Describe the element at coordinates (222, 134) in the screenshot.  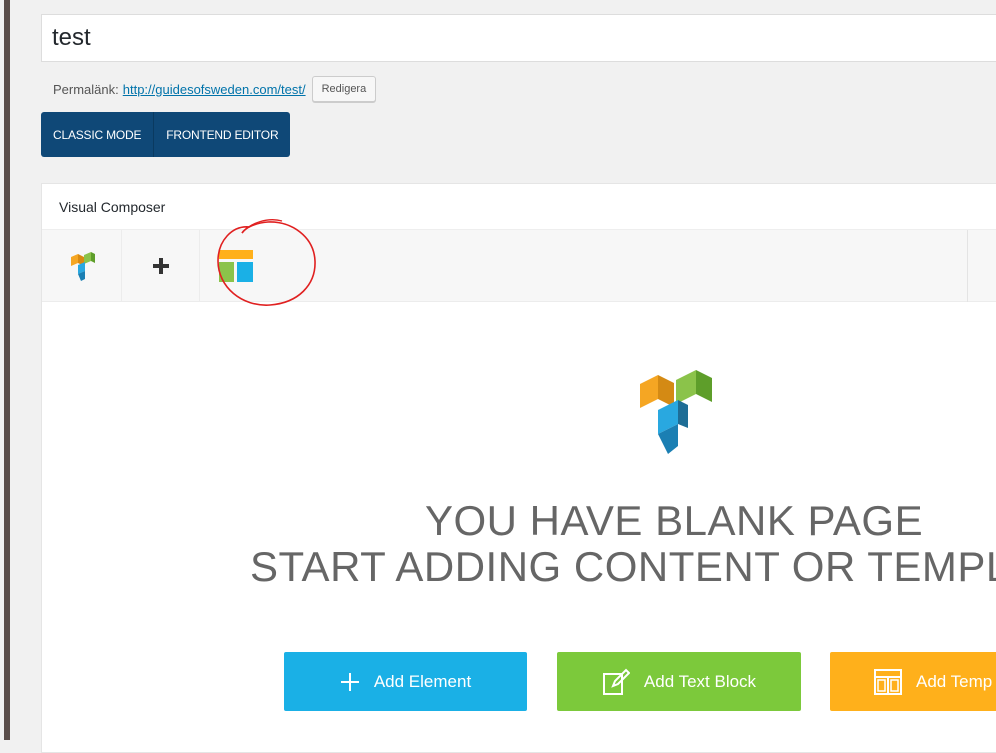
I see `frontend-editor-button: FRONTEND EDITOR` at that location.